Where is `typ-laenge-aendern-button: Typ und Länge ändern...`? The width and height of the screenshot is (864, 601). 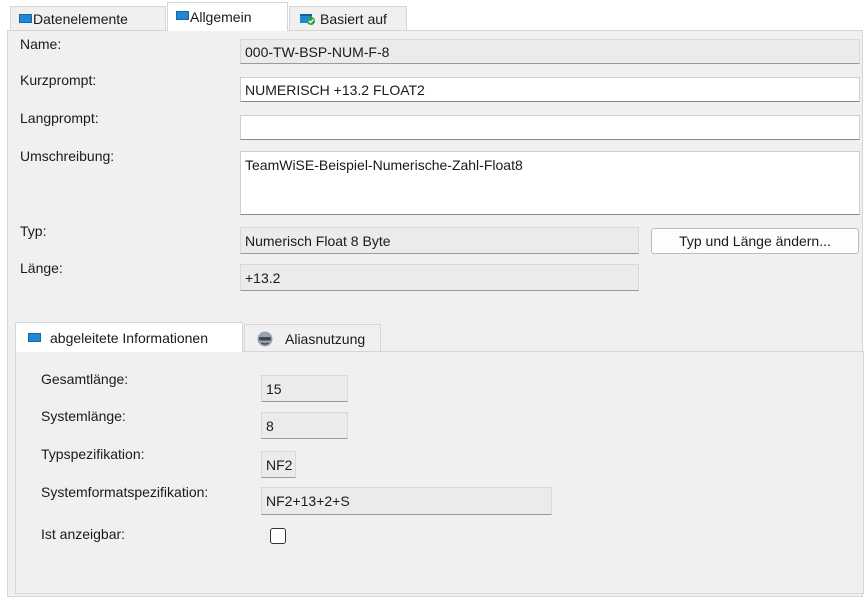
typ-laenge-aendern-button: Typ und Länge ändern... is located at coordinates (755, 241).